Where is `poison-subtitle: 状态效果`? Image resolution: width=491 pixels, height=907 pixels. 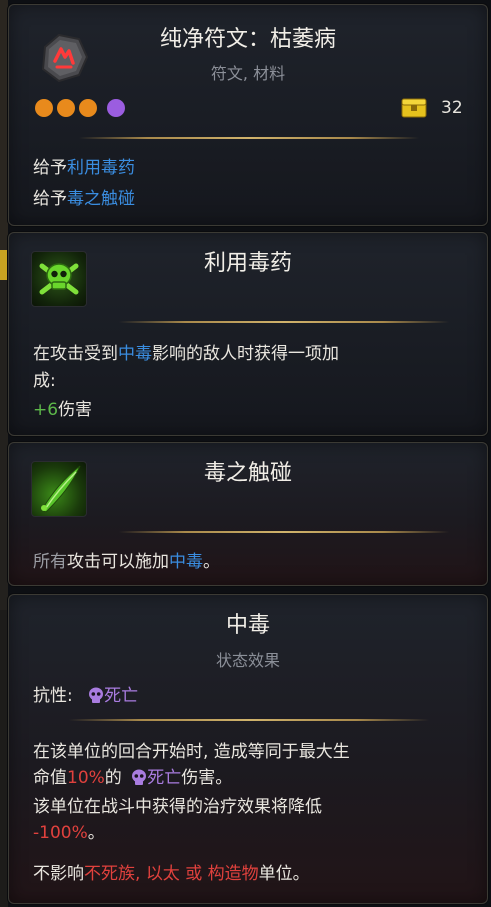 poison-subtitle: 状态效果 is located at coordinates (247, 660).